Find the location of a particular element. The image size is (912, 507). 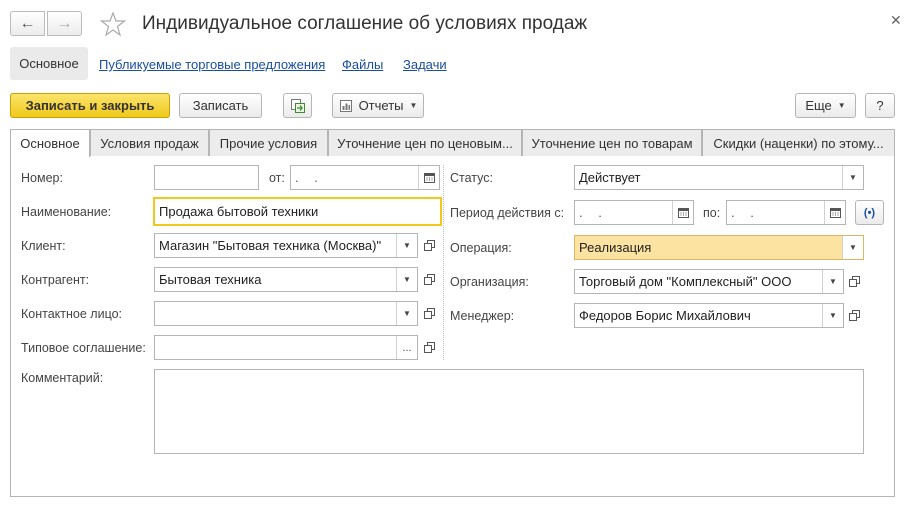

open-template-button is located at coordinates (429, 347).